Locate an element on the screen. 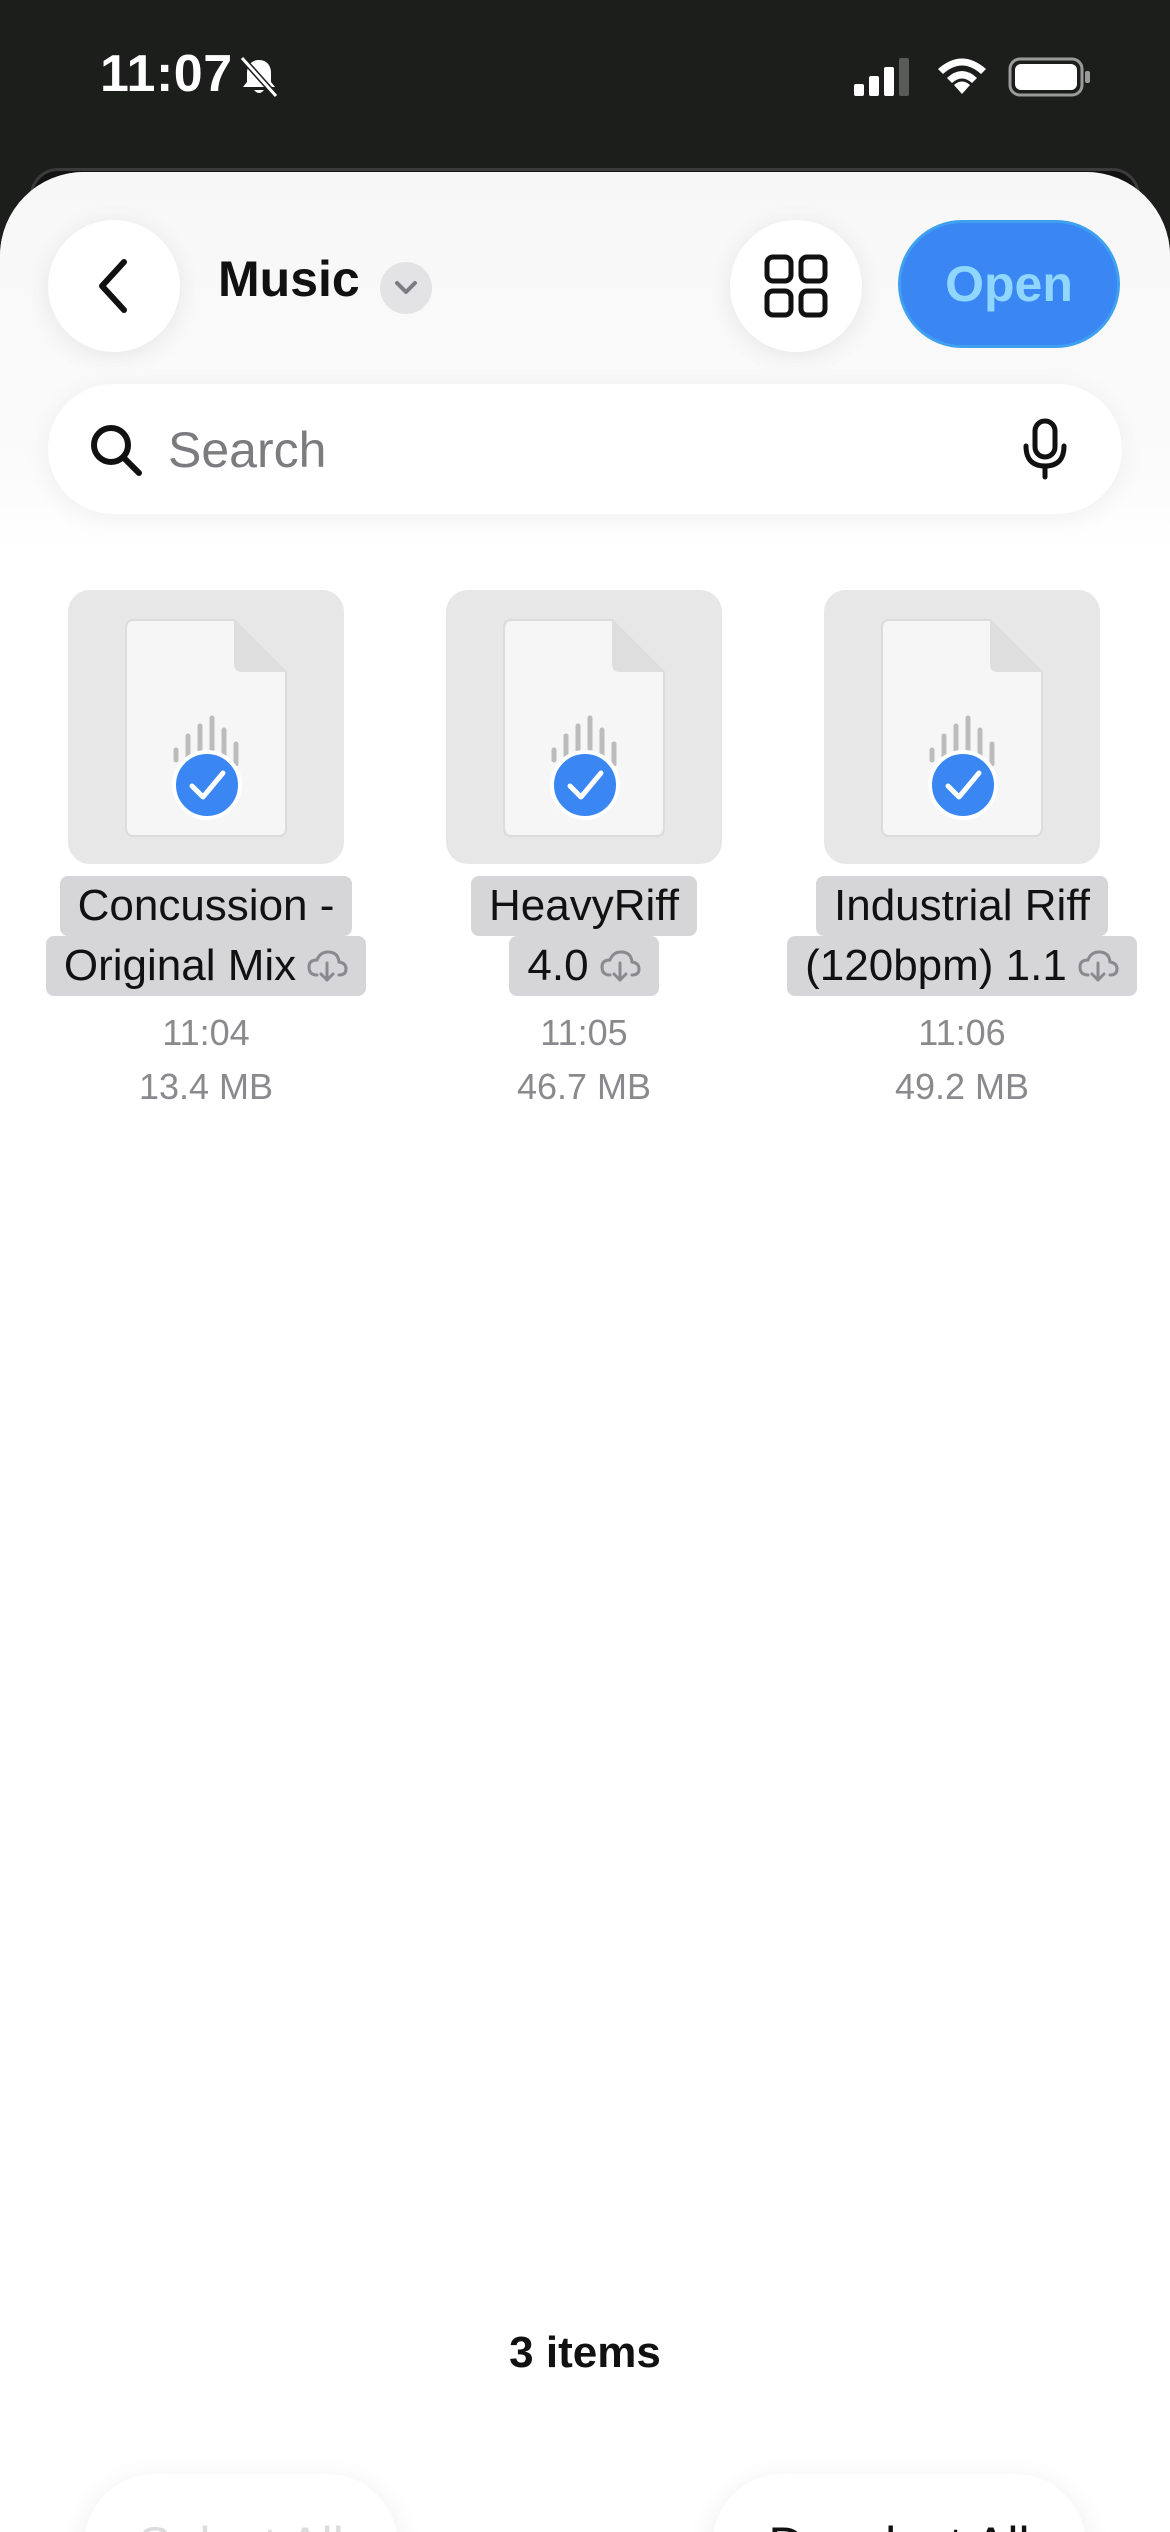 This screenshot has width=1170, height=2532. items-count: 3 items is located at coordinates (585, 2352).